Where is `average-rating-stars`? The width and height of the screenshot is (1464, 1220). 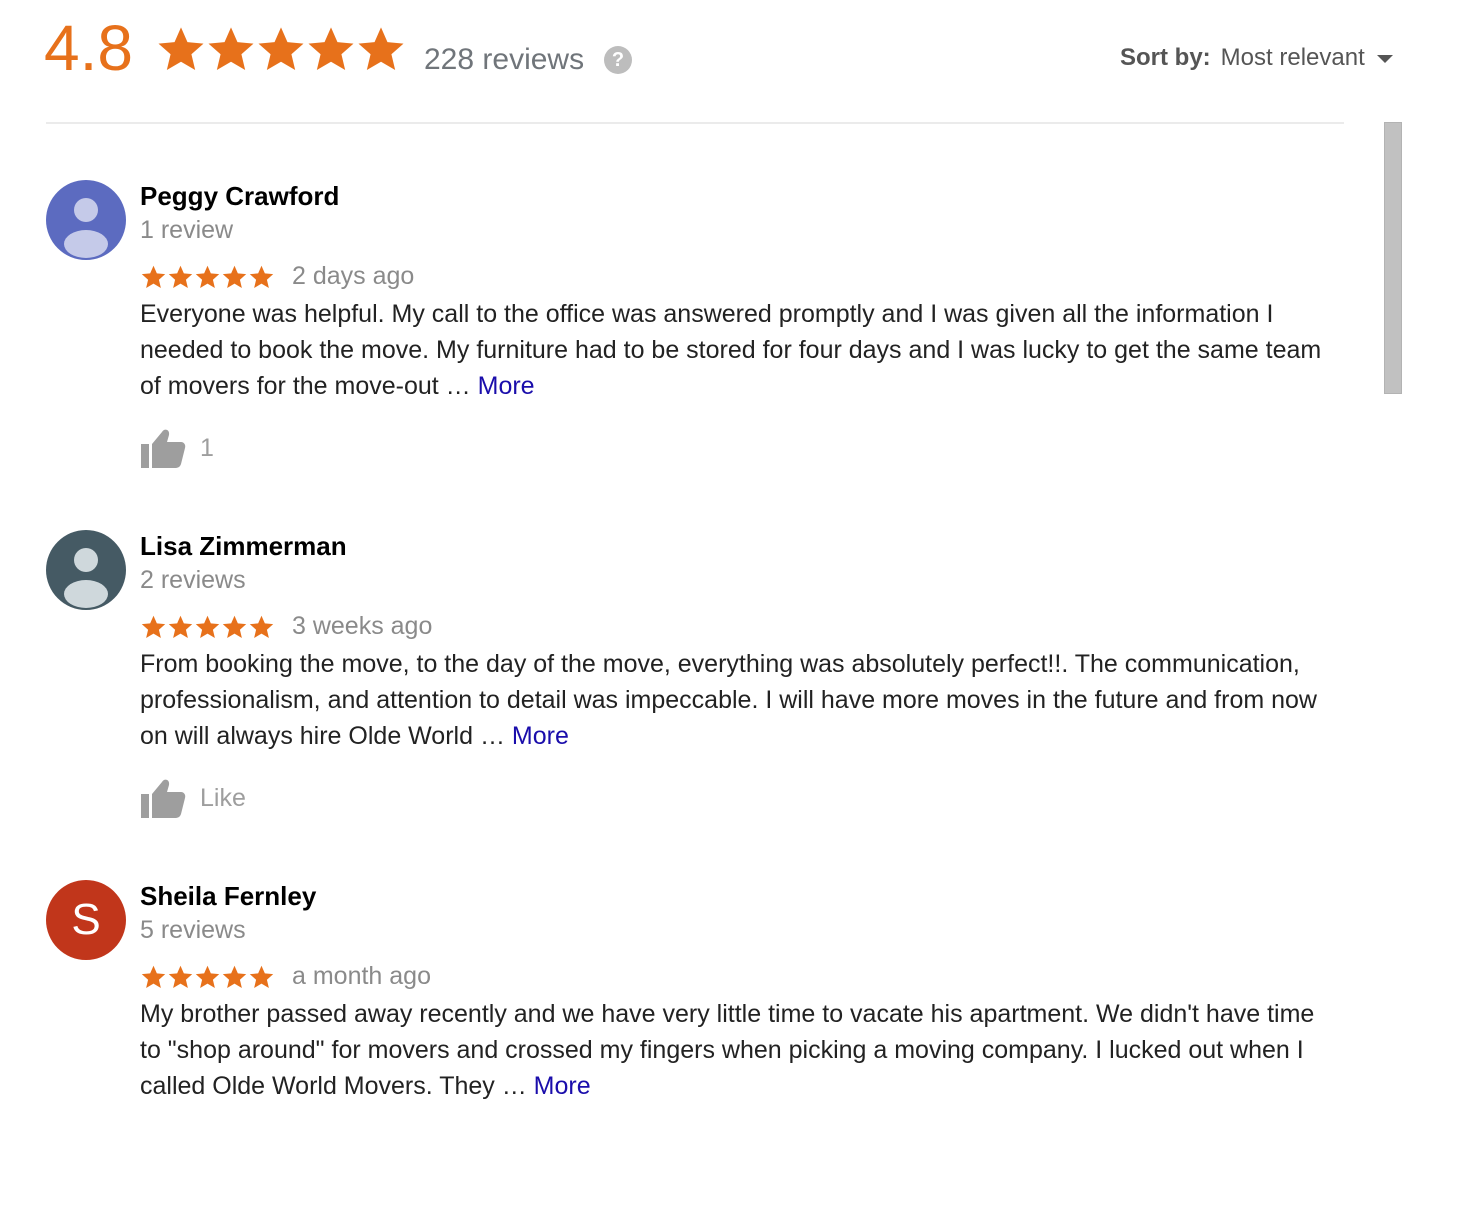 average-rating-stars is located at coordinates (281, 50).